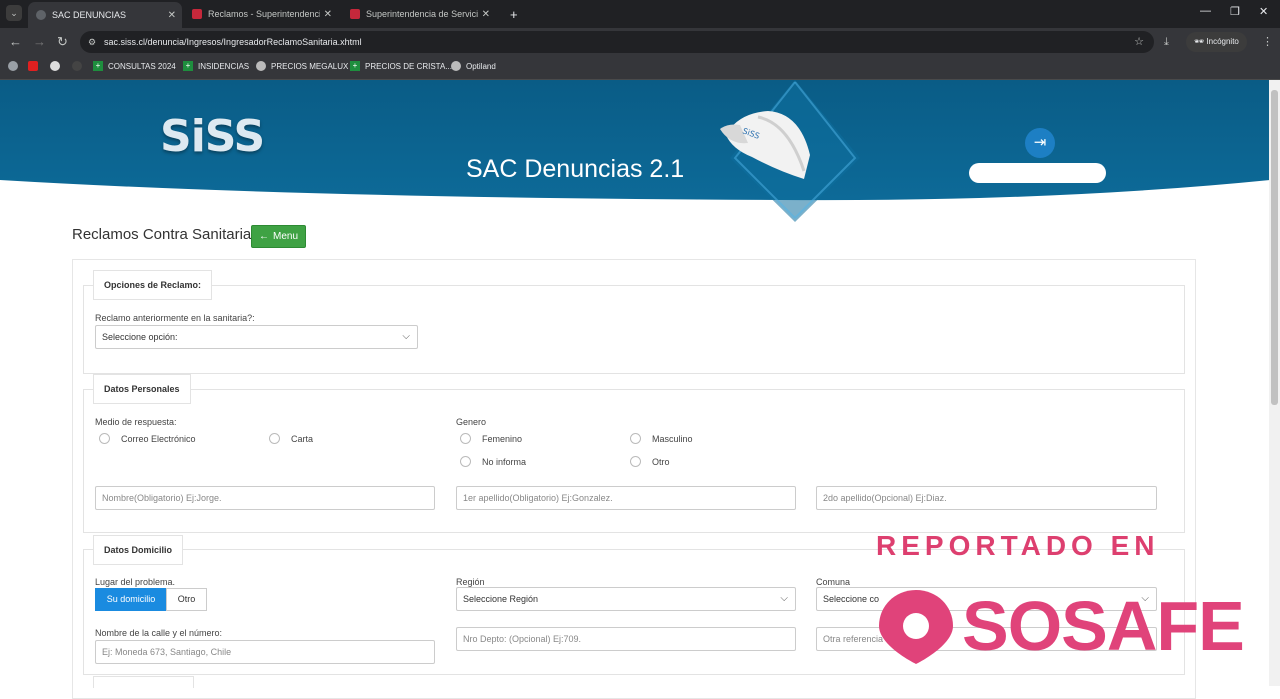 The image size is (1280, 699). What do you see at coordinates (143, 682) in the screenshot?
I see `next-section-legend` at bounding box center [143, 682].